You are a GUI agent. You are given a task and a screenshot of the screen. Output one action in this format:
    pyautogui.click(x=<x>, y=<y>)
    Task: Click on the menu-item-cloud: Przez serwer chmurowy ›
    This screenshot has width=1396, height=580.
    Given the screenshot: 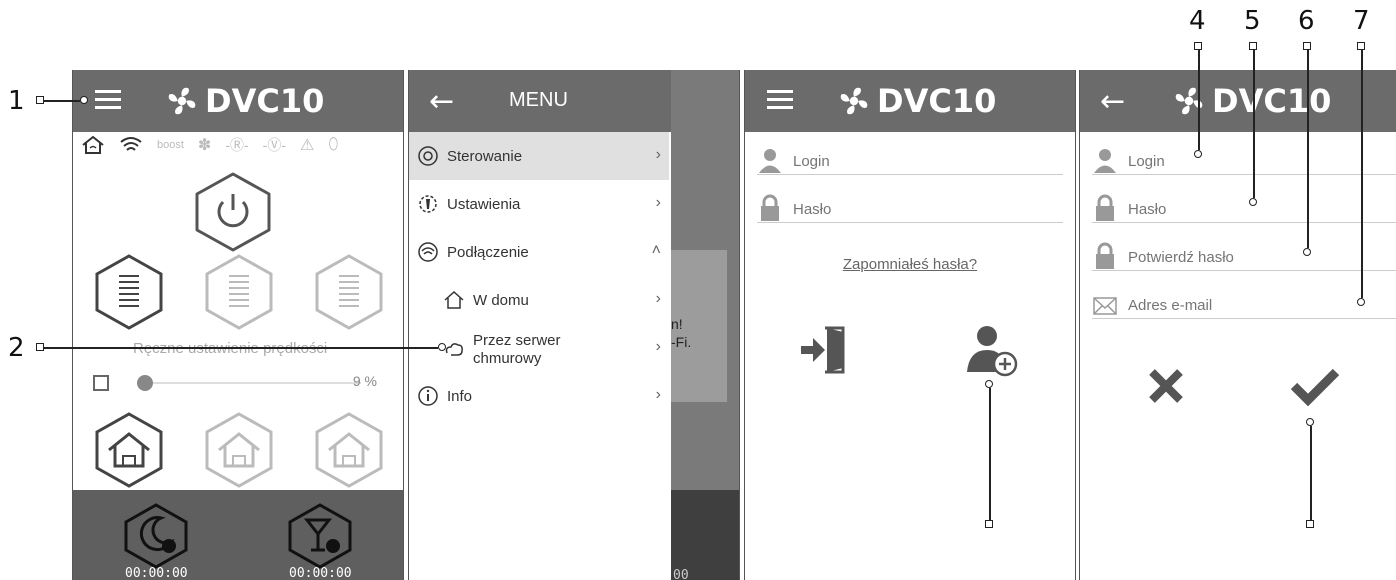 What is the action you would take?
    pyautogui.click(x=539, y=350)
    